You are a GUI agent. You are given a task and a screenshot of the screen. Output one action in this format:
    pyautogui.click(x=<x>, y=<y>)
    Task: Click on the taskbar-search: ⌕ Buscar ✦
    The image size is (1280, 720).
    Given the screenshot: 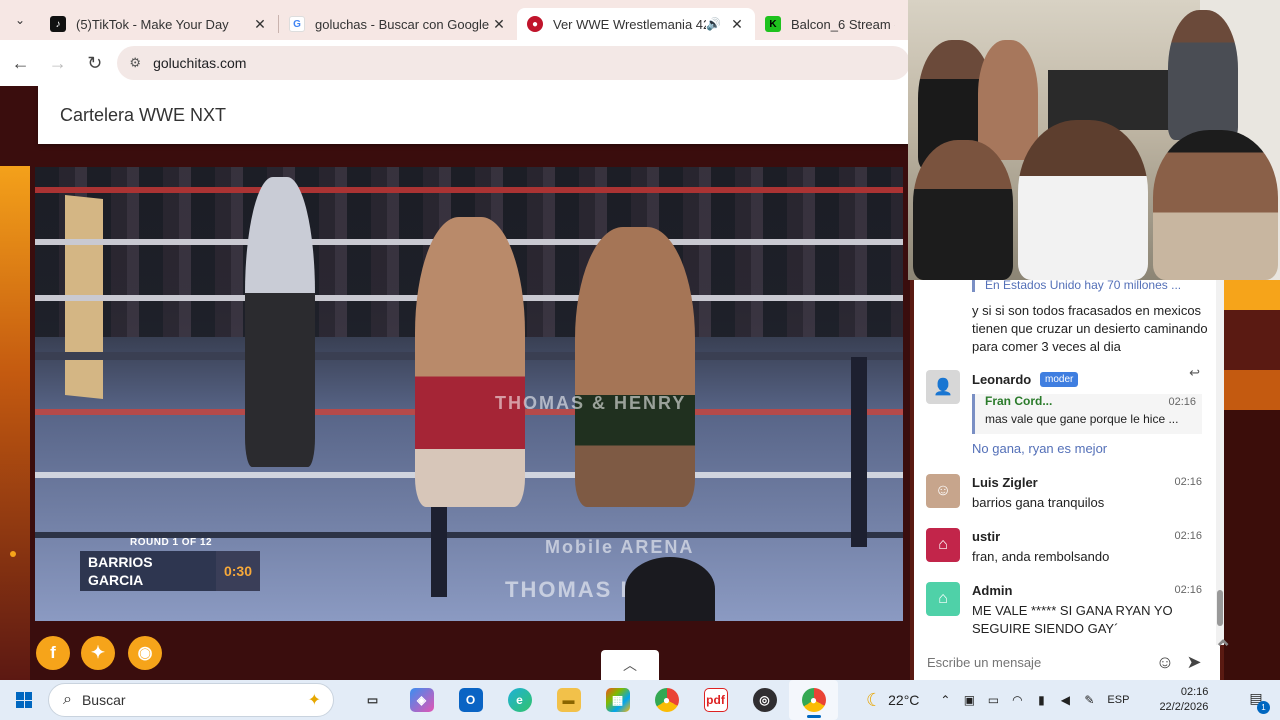 What is the action you would take?
    pyautogui.click(x=191, y=700)
    